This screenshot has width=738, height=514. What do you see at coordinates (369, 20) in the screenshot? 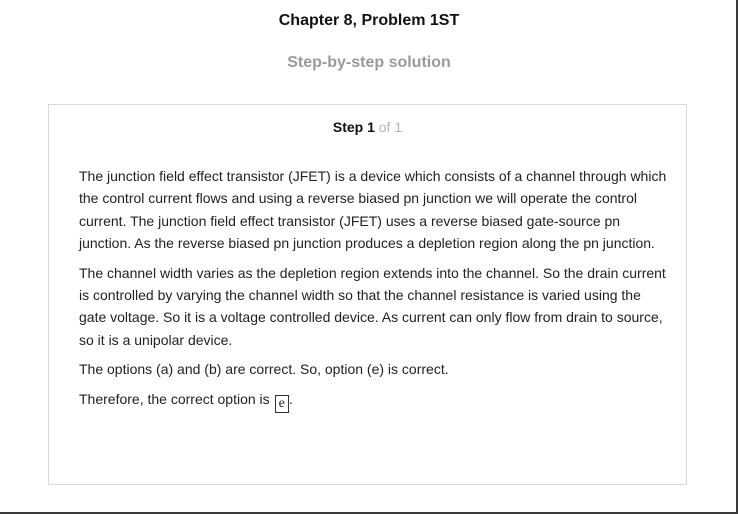
I see `chapter-title: Chapter 8, Problem 1ST` at bounding box center [369, 20].